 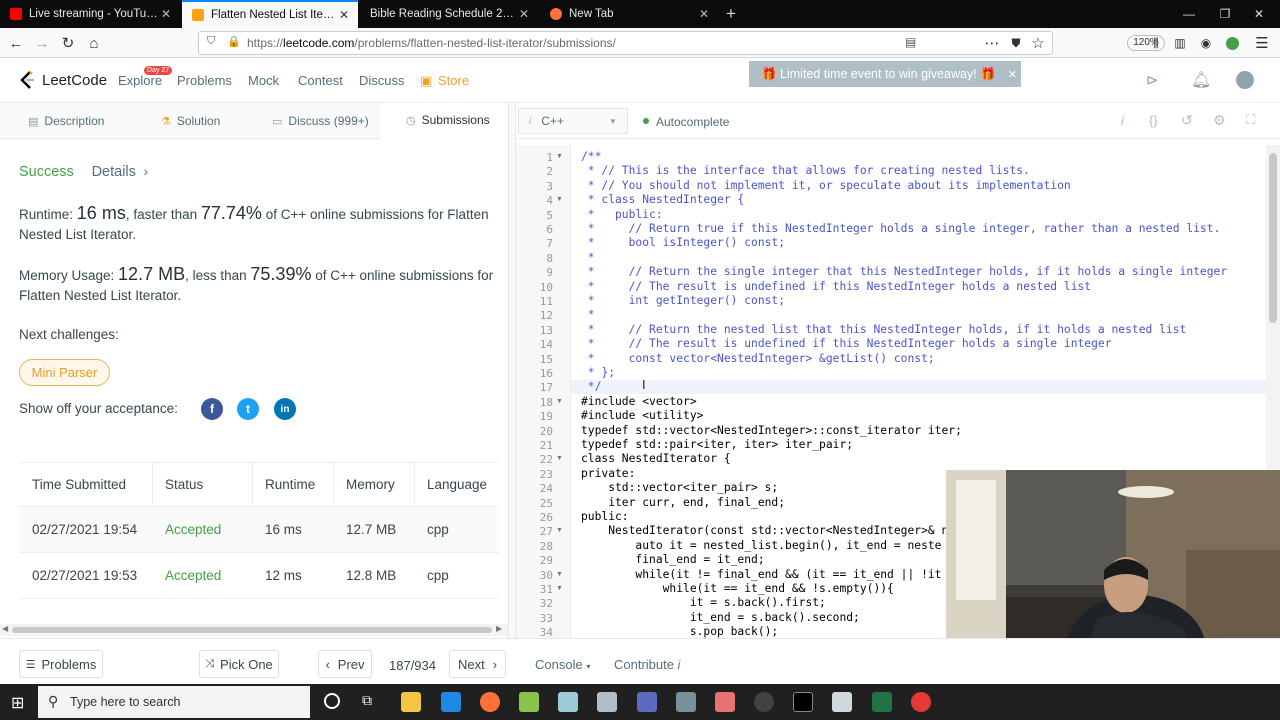 What do you see at coordinates (283, 484) in the screenshot?
I see `column-header: Runtime` at bounding box center [283, 484].